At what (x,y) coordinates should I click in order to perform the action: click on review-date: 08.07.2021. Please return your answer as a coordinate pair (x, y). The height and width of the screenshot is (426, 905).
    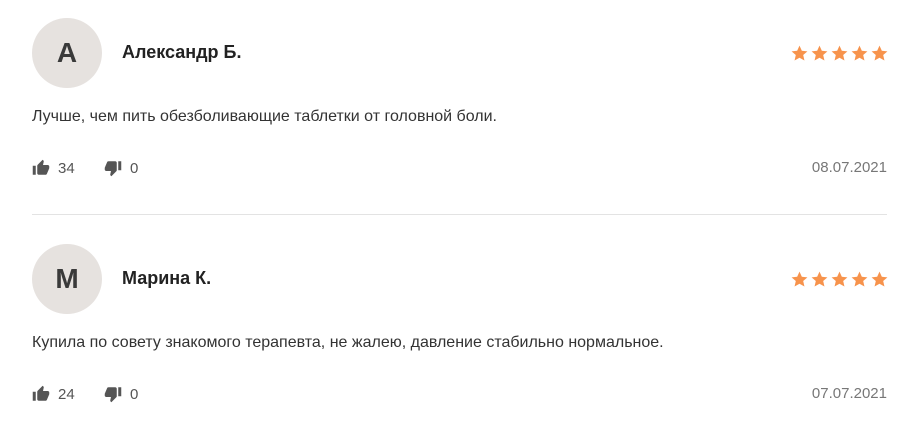
    Looking at the image, I should click on (849, 167).